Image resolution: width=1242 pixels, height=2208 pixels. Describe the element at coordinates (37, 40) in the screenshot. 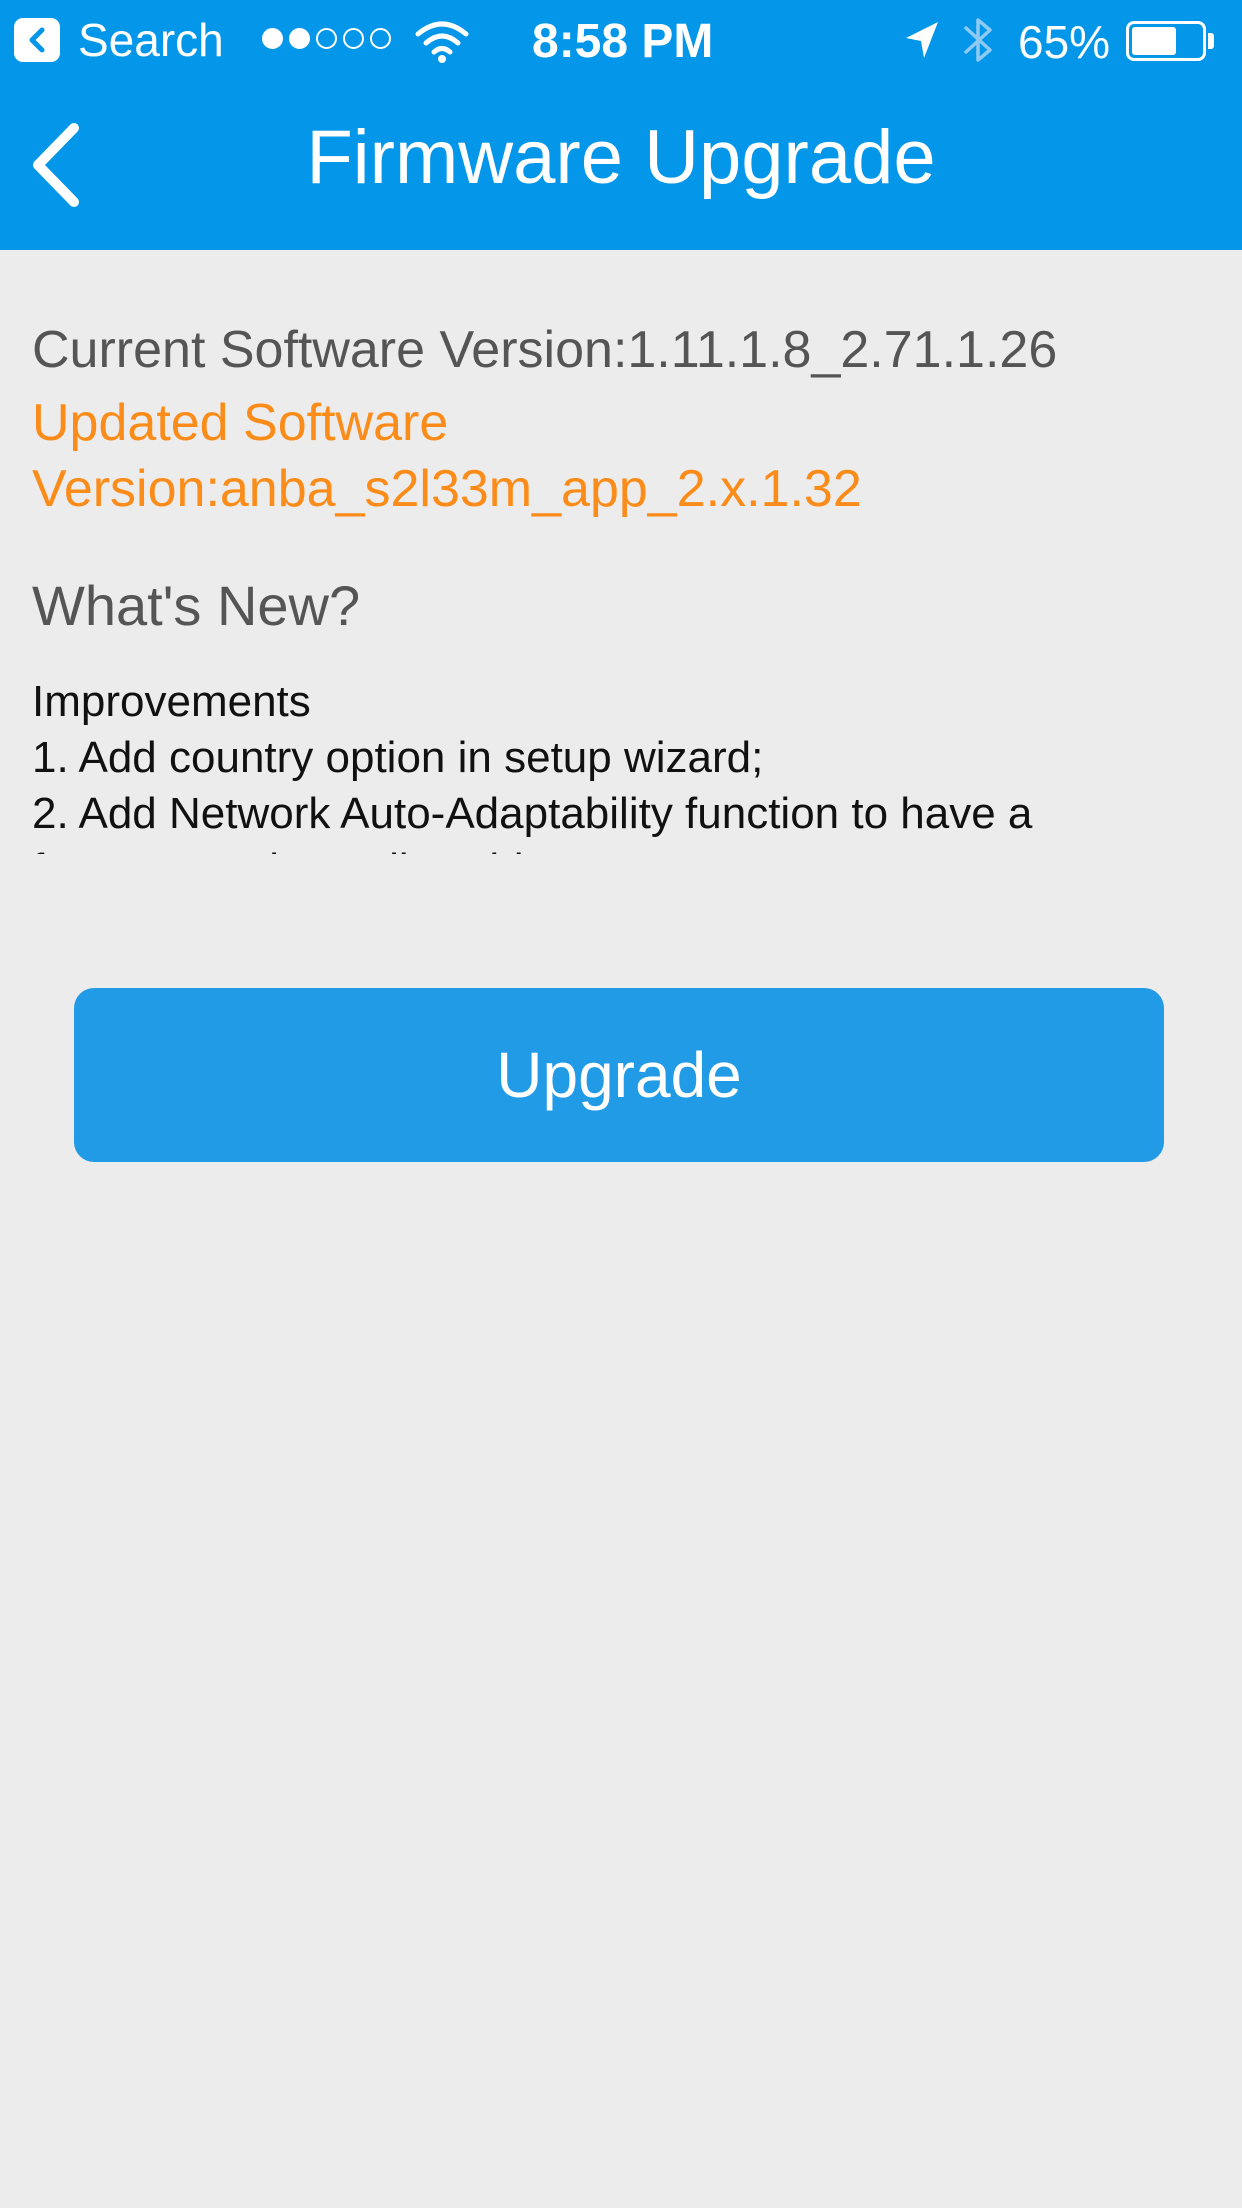

I see `back-to-app-icon` at that location.